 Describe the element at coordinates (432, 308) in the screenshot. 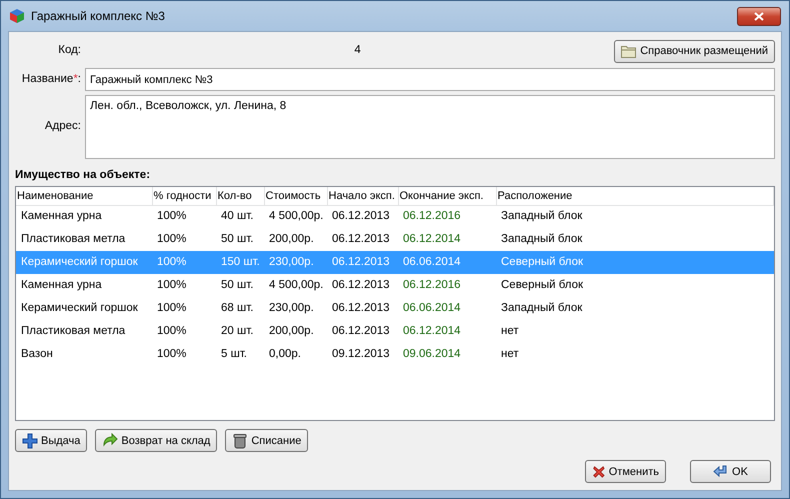

I see `table-cell-text: 06.06.2014` at that location.